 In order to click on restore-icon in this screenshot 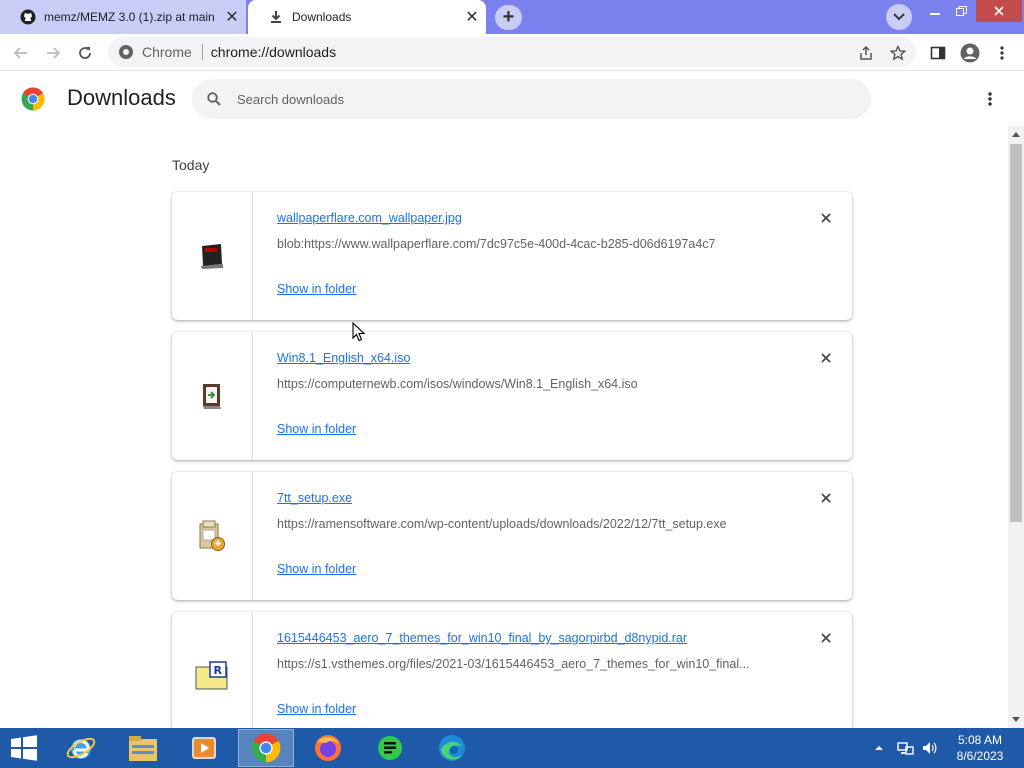, I will do `click(961, 11)`.